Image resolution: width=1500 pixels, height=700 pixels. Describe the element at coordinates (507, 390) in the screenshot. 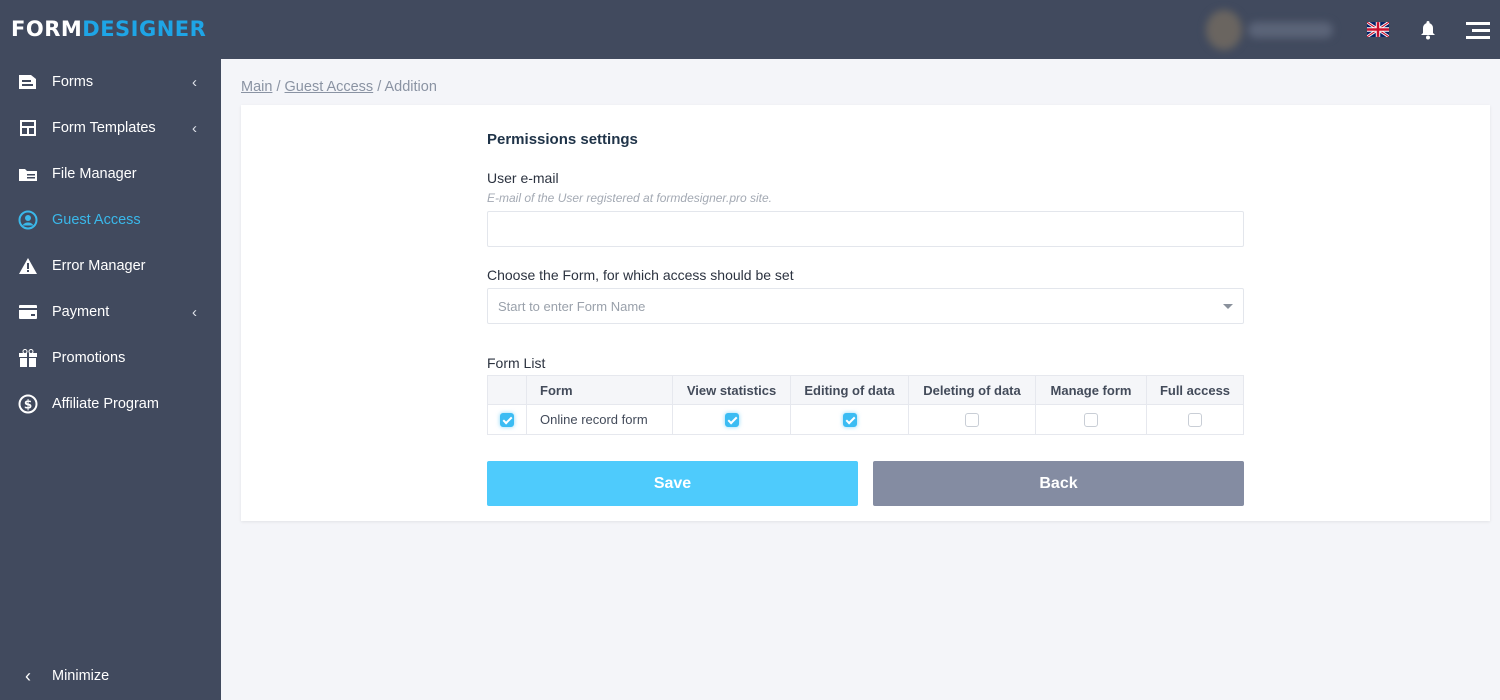

I see `column-select` at that location.